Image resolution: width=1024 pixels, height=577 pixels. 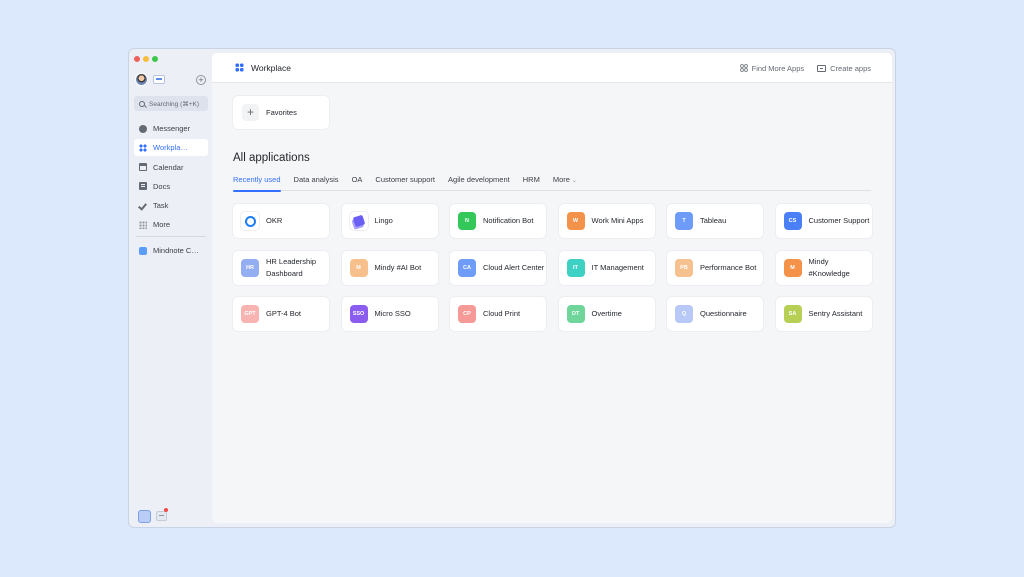 I want to click on maximize-window-button, so click(x=155, y=59).